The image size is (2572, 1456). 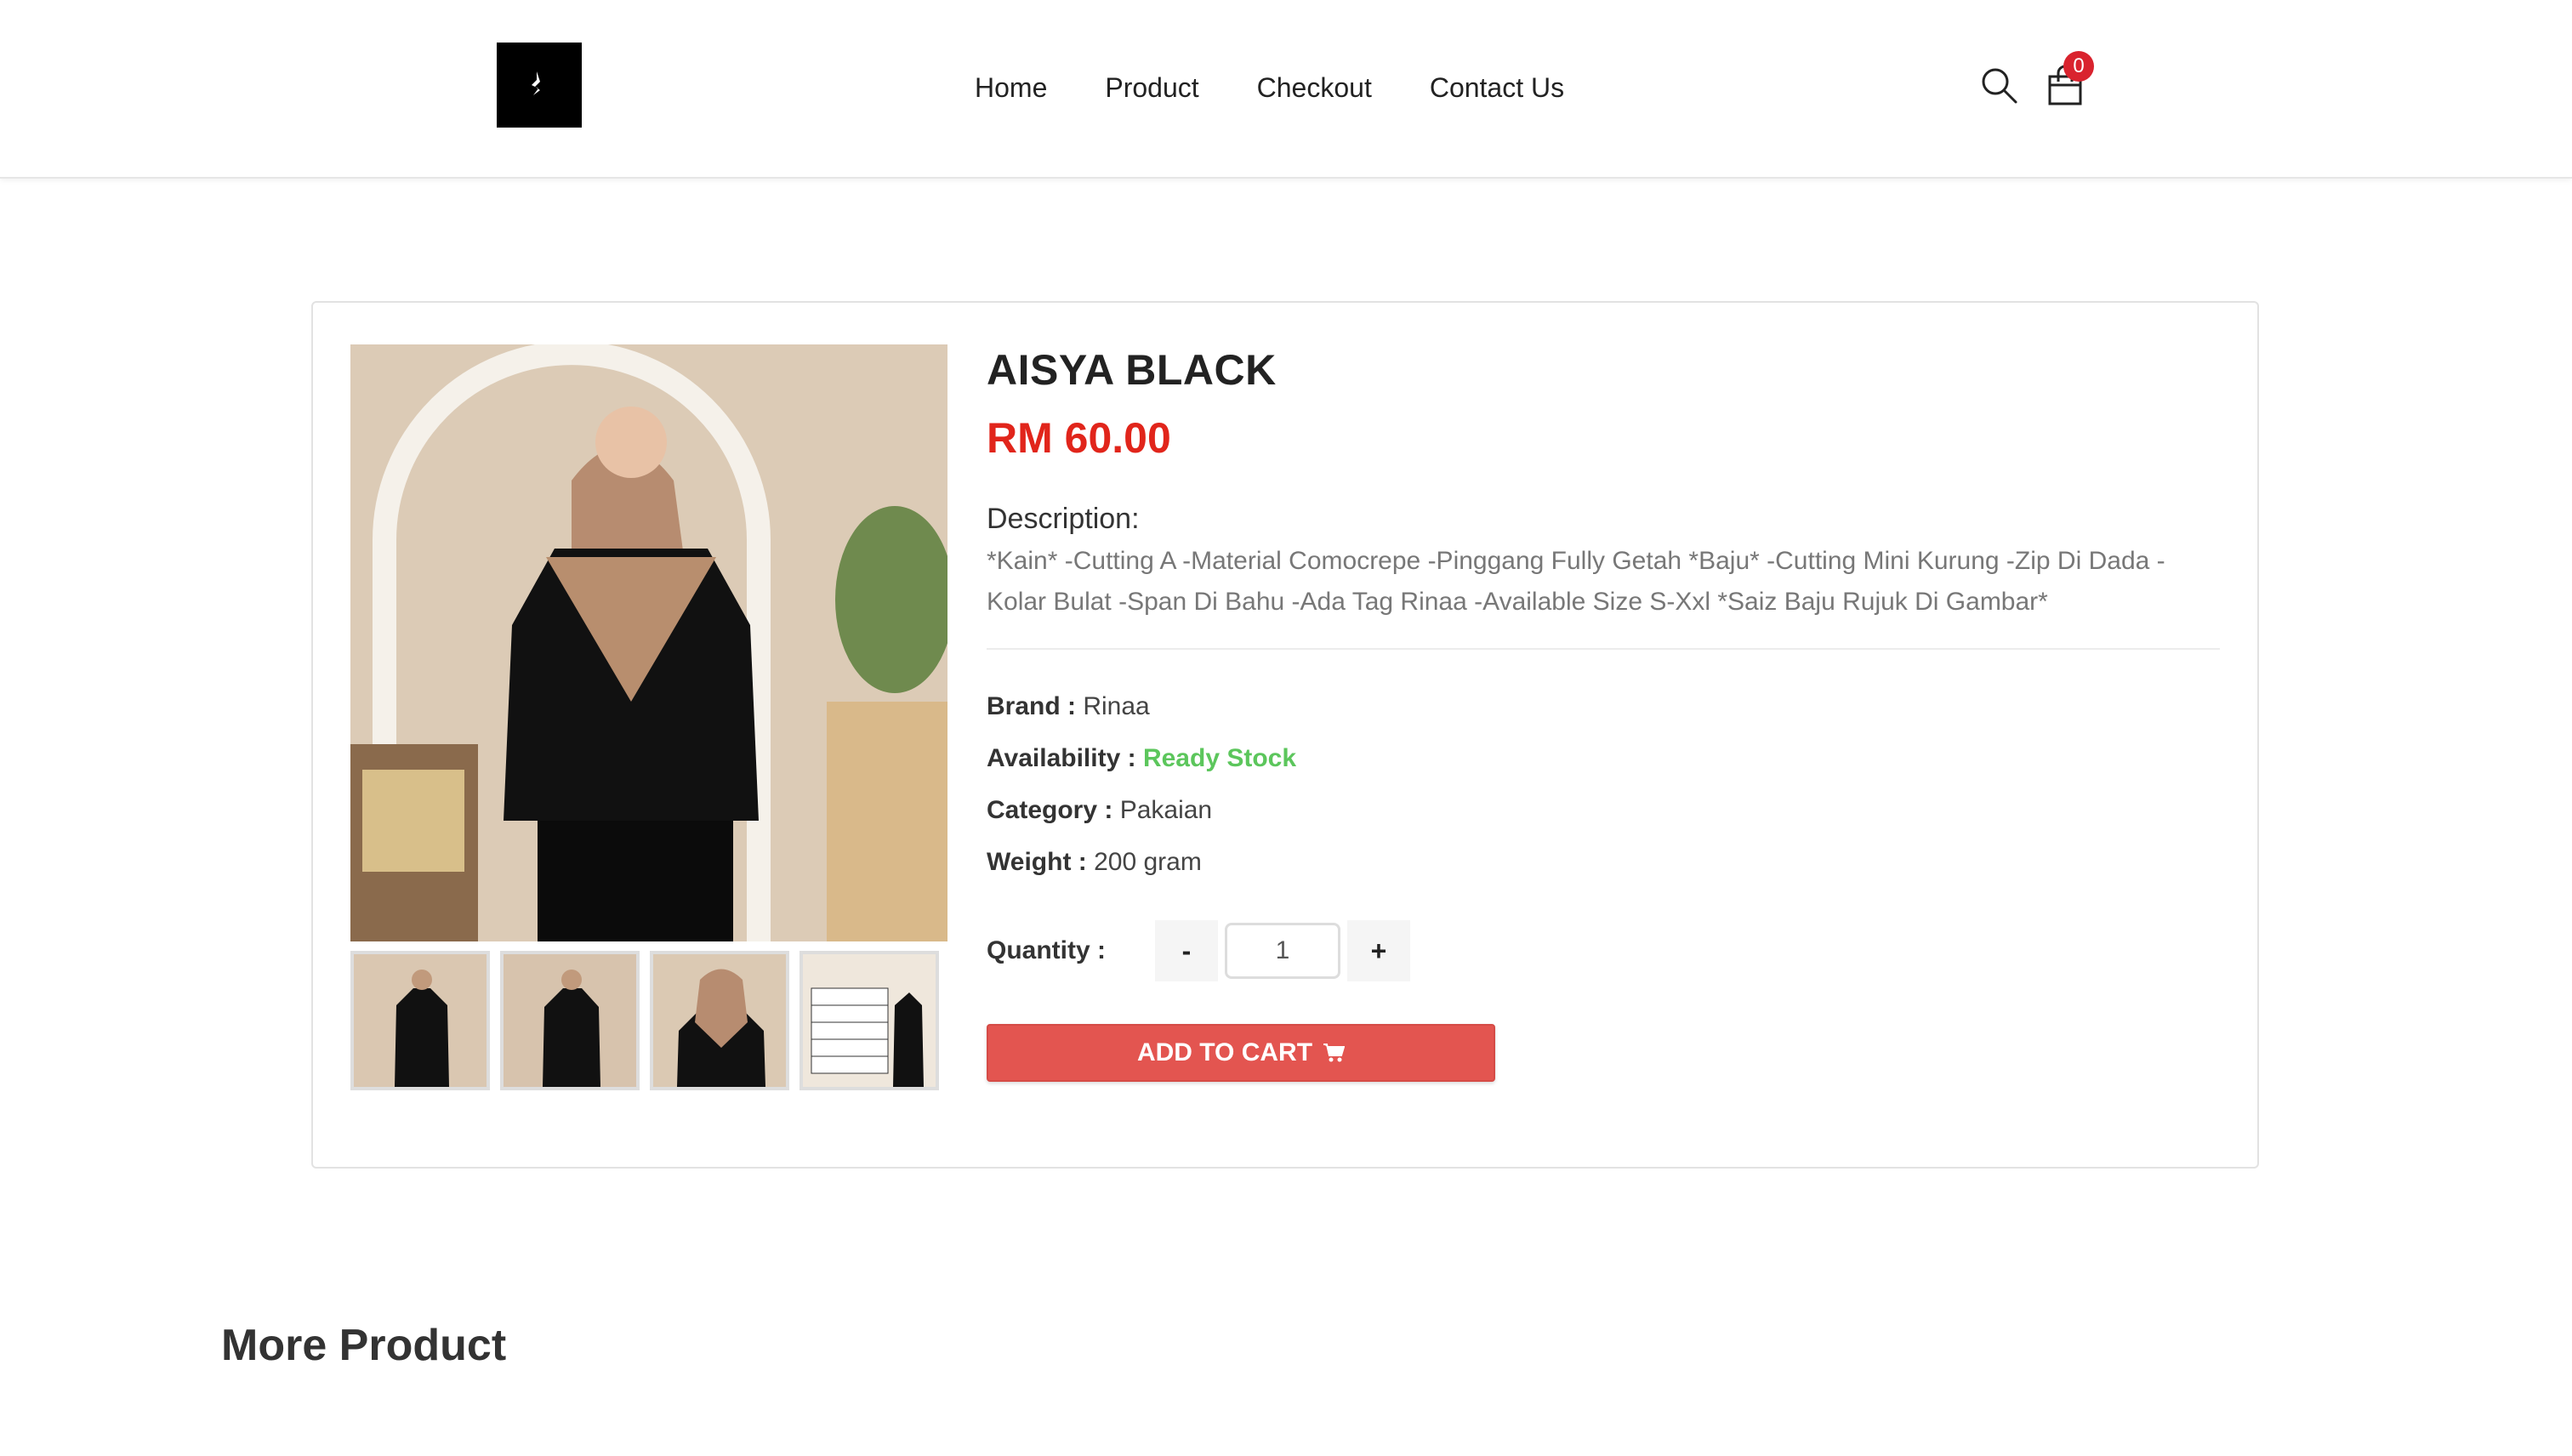 What do you see at coordinates (1604, 810) in the screenshot?
I see `category-row: Category : Pakaian` at bounding box center [1604, 810].